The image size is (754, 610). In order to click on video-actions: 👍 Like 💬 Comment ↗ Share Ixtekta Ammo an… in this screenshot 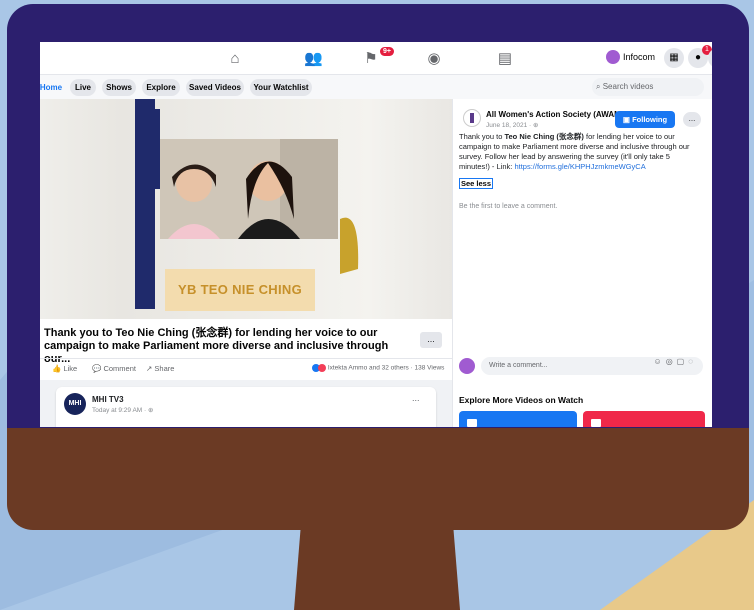, I will do `click(246, 369)`.